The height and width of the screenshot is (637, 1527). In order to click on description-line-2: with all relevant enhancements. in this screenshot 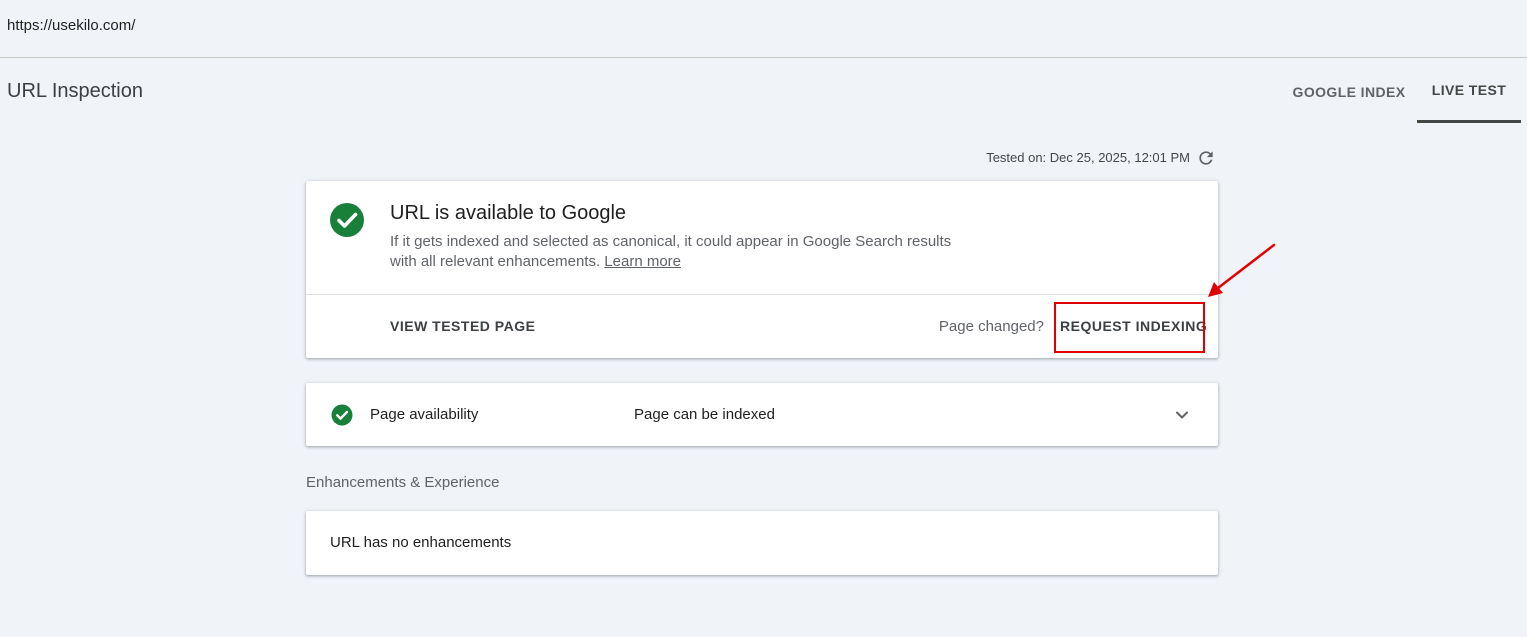, I will do `click(495, 261)`.